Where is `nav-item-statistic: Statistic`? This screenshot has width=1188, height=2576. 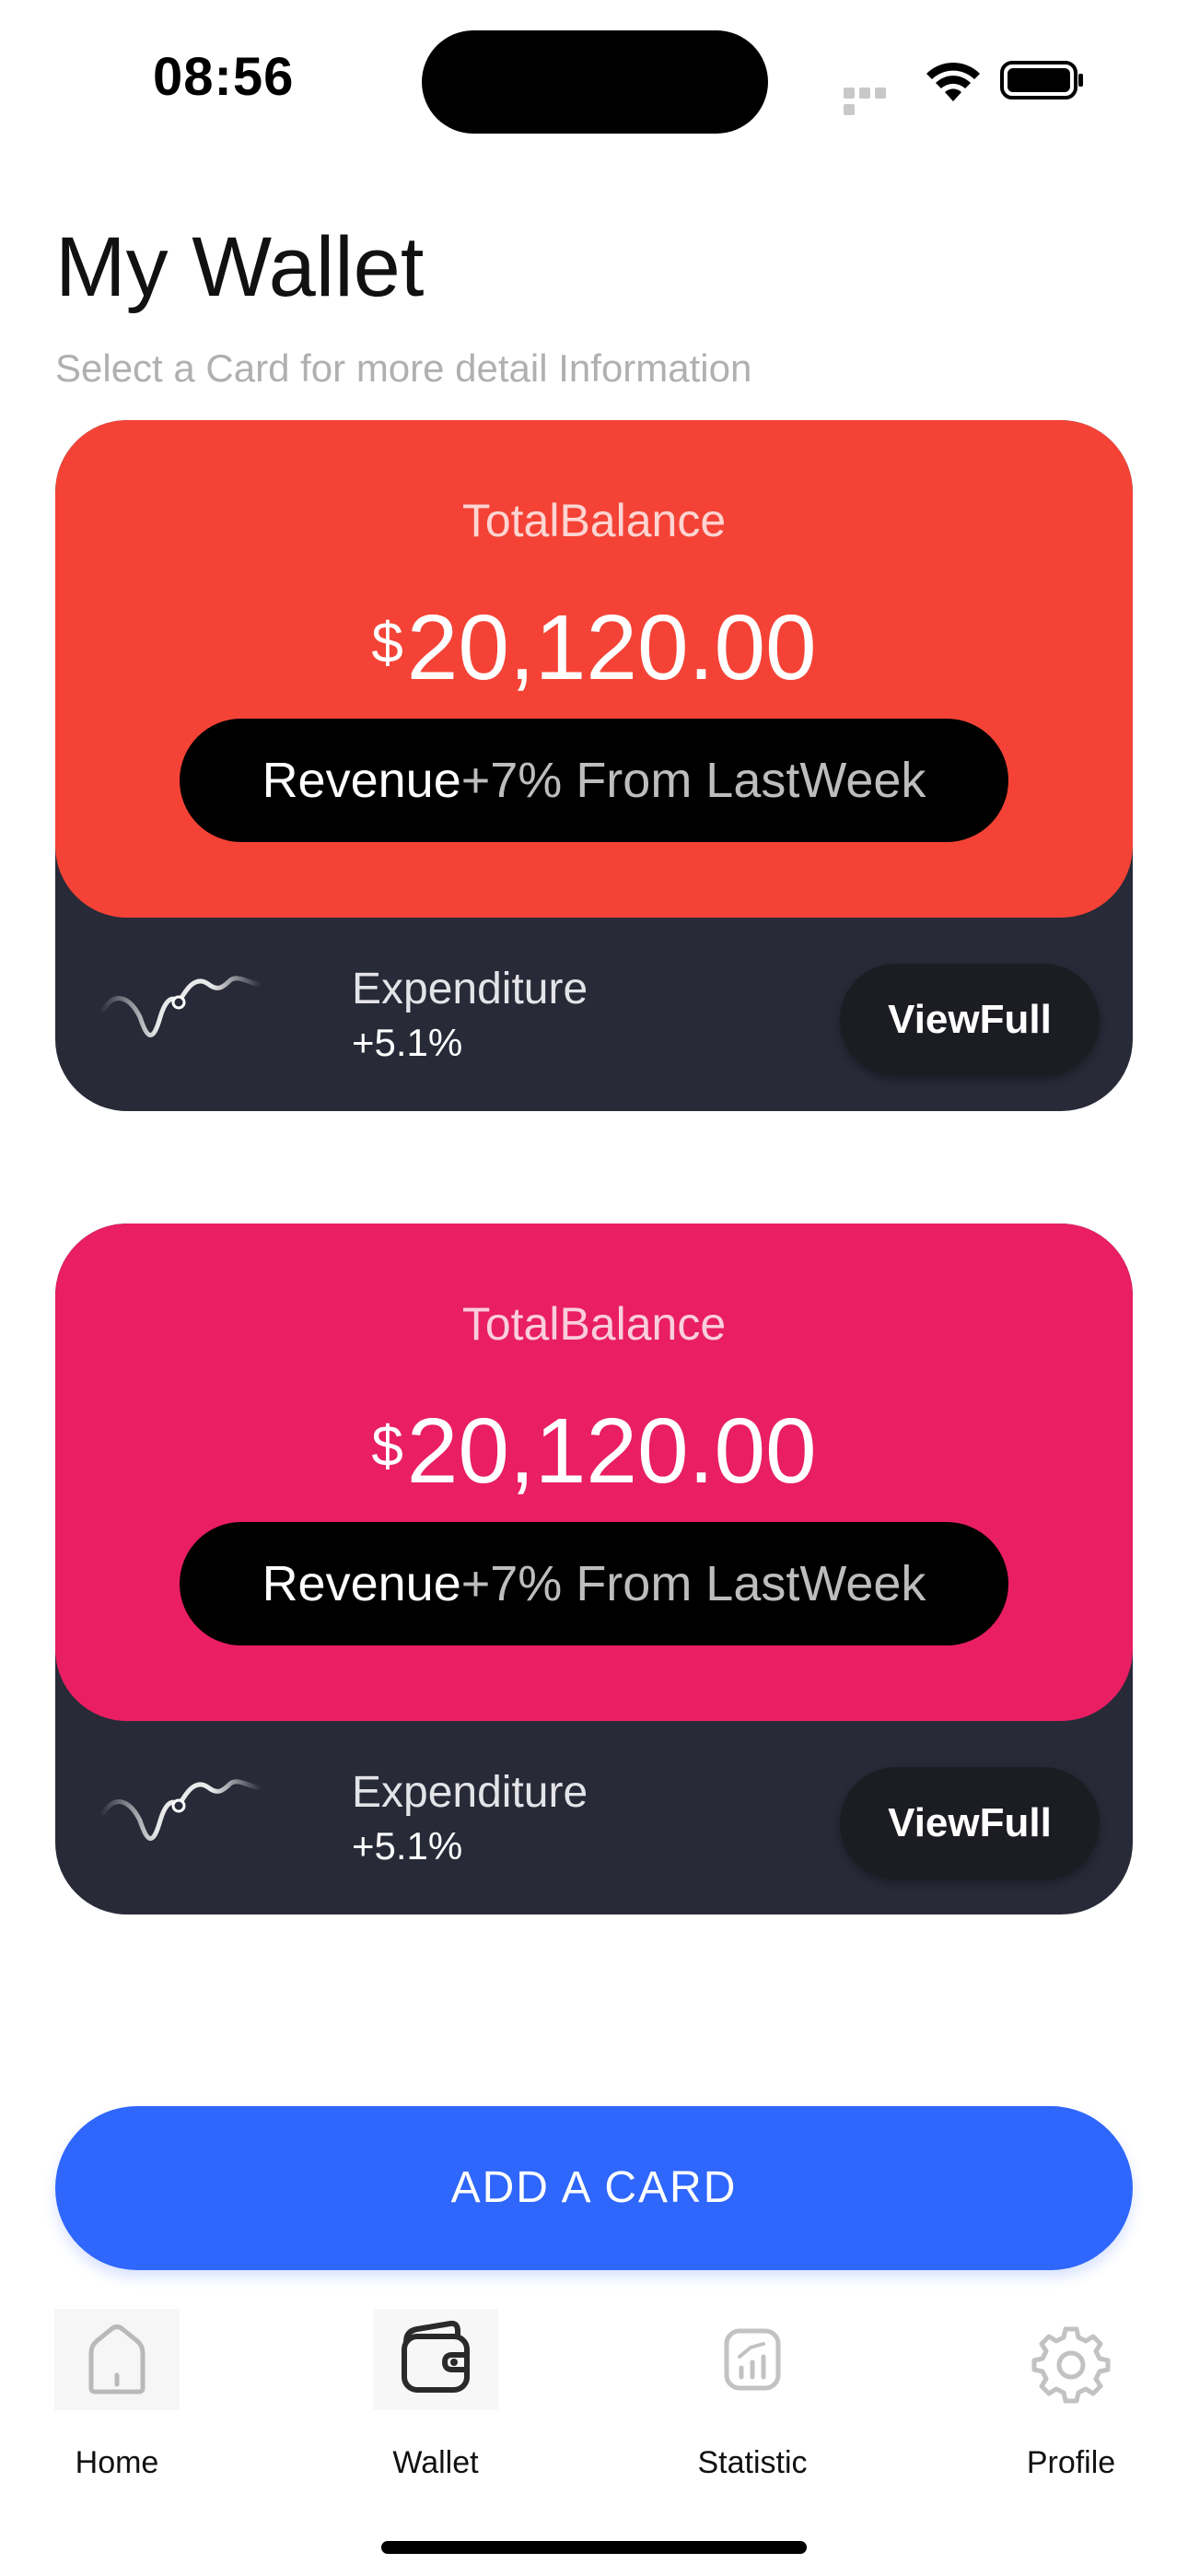 nav-item-statistic: Statistic is located at coordinates (752, 2395).